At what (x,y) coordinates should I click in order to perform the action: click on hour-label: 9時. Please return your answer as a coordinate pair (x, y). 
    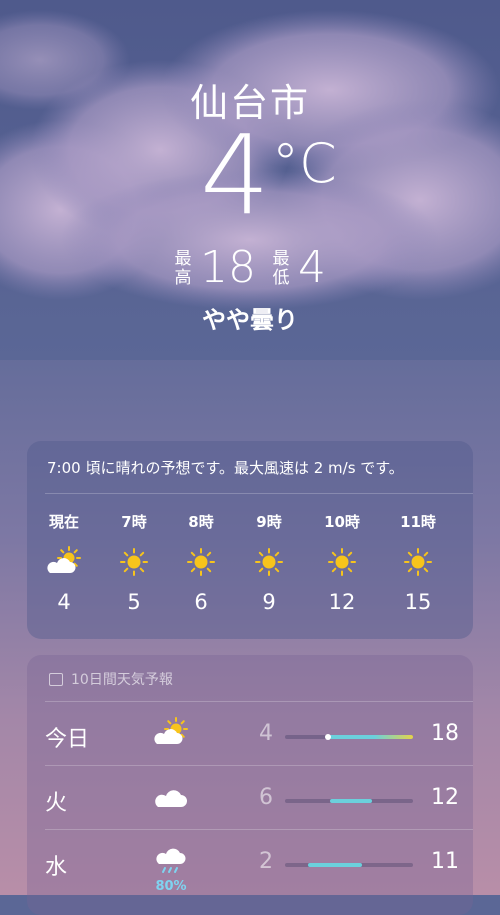
    Looking at the image, I should click on (269, 522).